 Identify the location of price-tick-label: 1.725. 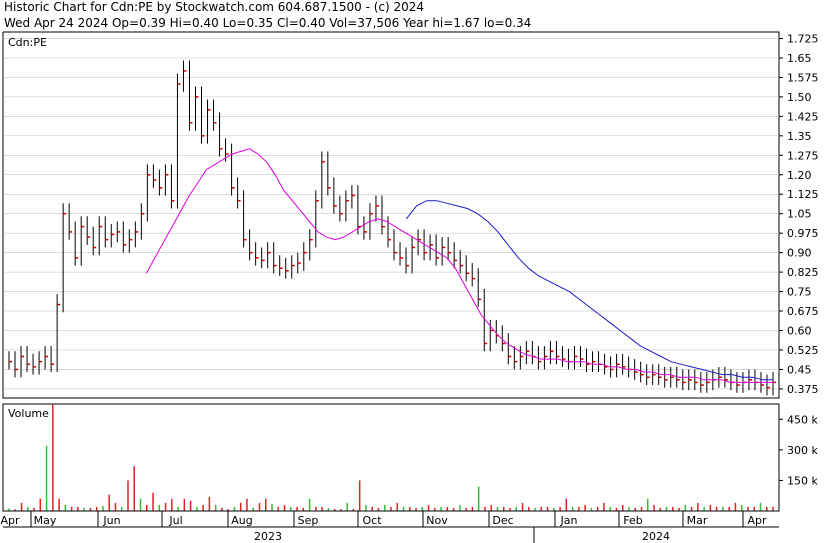
(803, 38).